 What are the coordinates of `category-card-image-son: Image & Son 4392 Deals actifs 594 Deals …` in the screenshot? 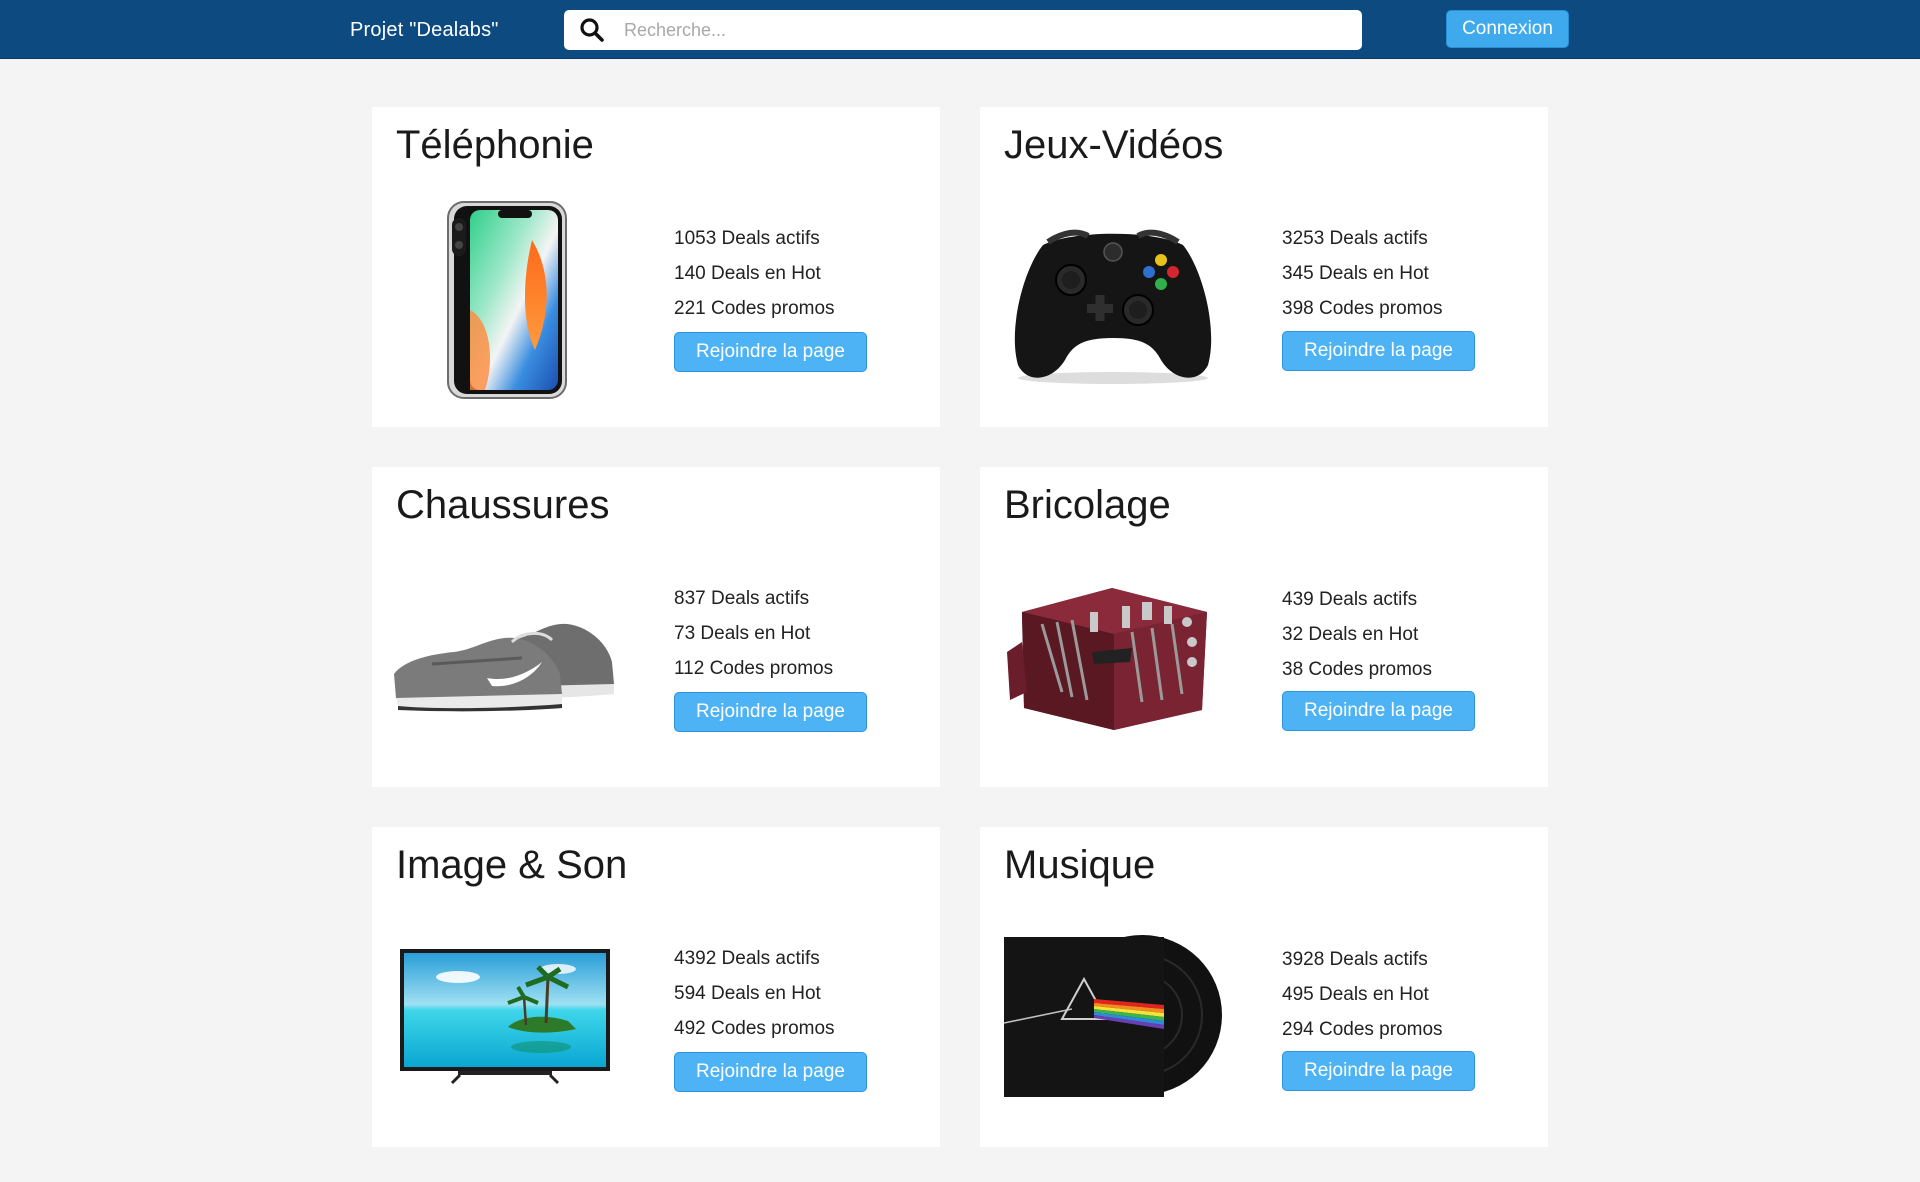 It's located at (656, 987).